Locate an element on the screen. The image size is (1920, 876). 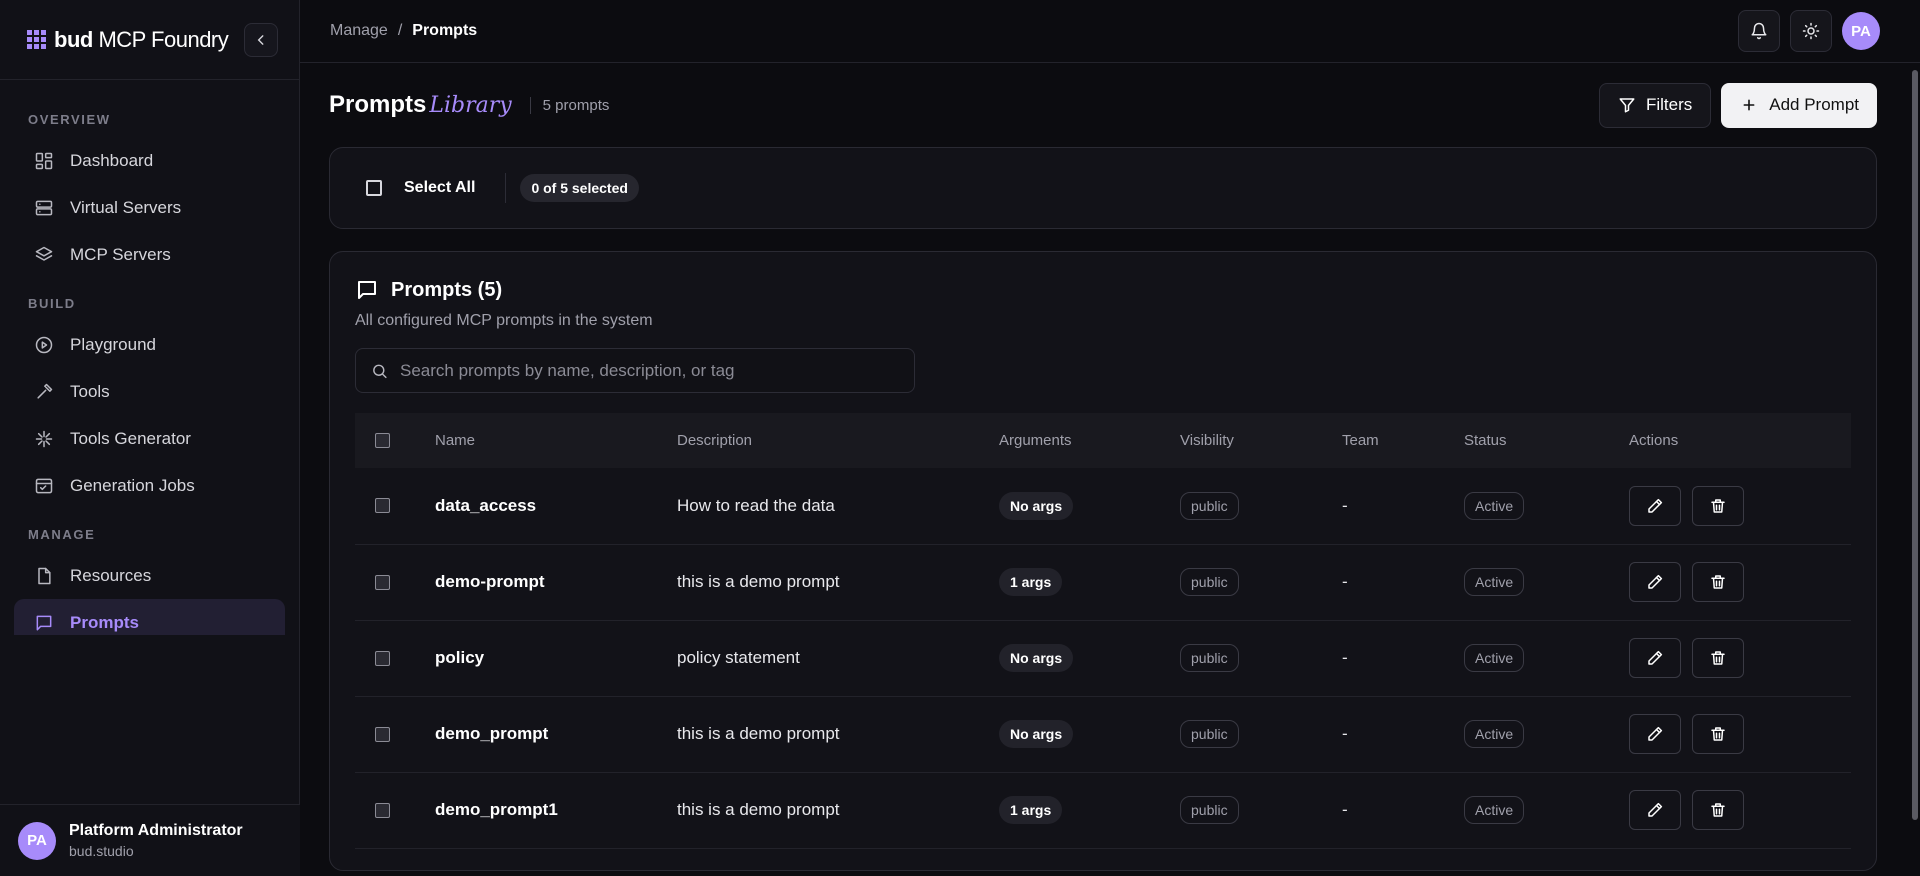
prompt-description: How to read the data is located at coordinates (756, 505).